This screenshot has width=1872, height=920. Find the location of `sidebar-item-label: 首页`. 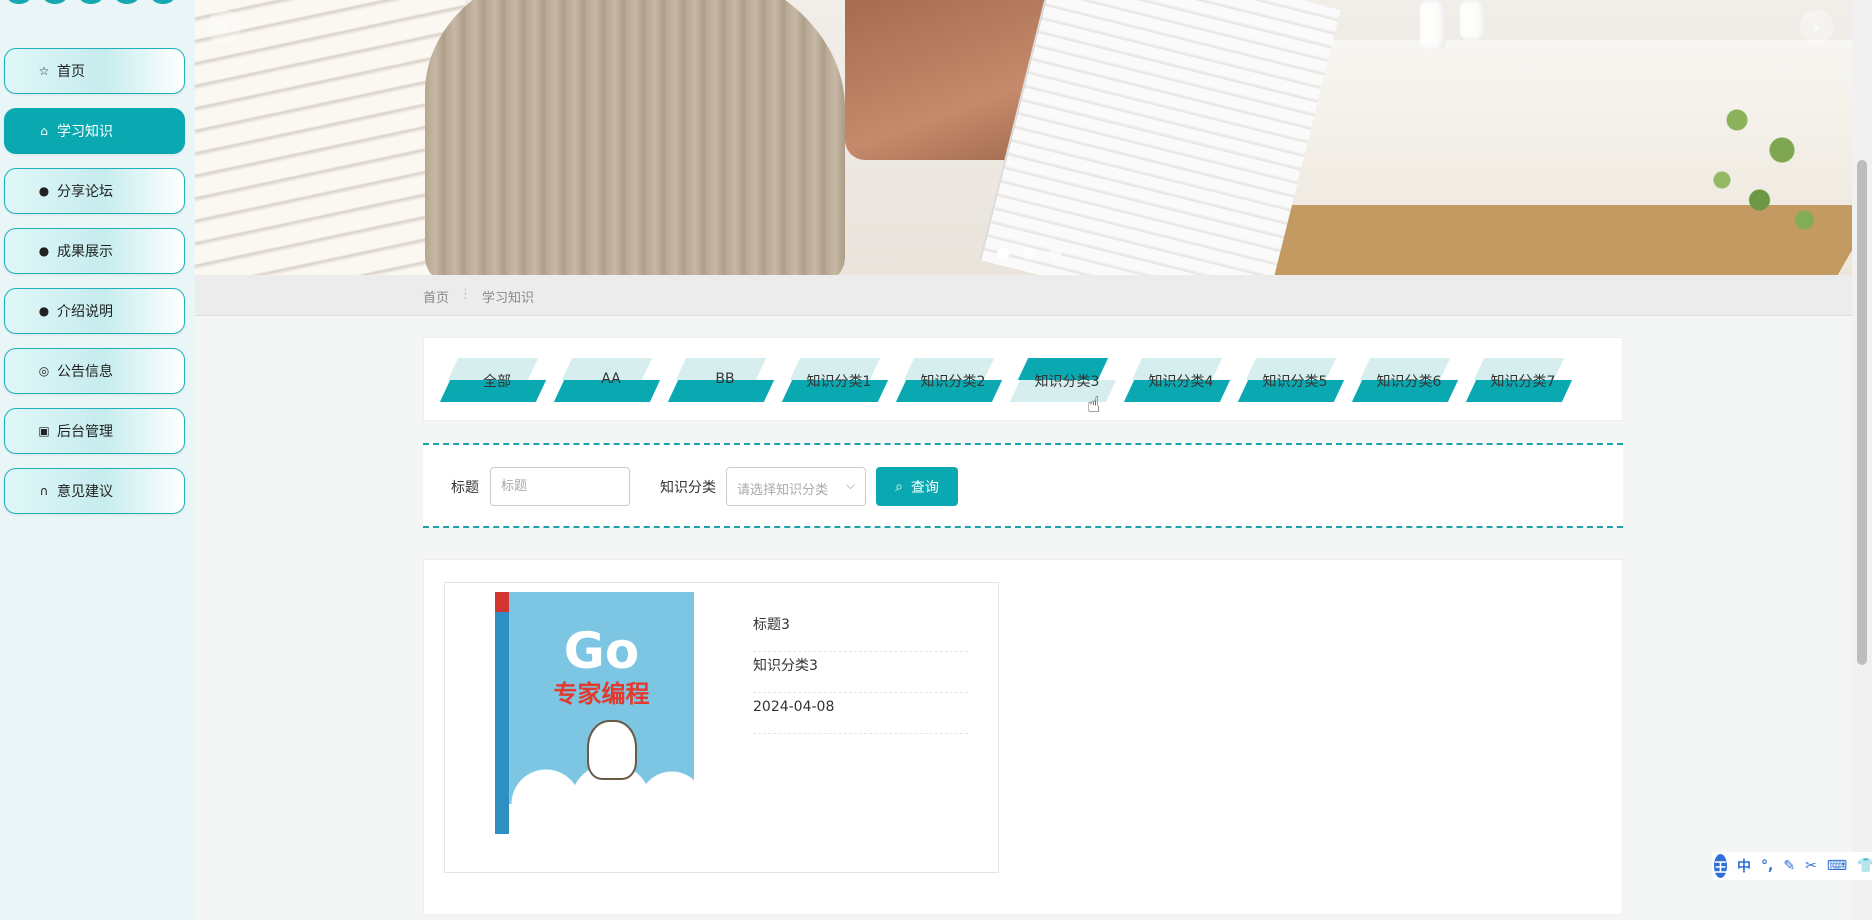

sidebar-item-label: 首页 is located at coordinates (71, 72).